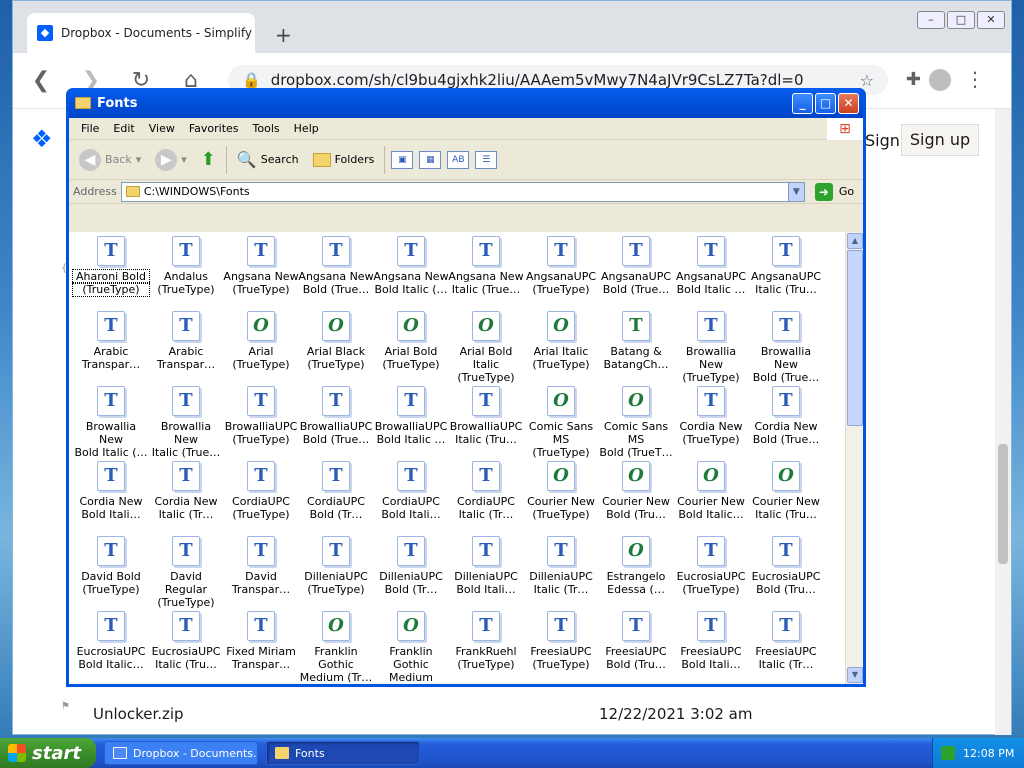  I want to click on close-icon: ✕, so click(991, 20).